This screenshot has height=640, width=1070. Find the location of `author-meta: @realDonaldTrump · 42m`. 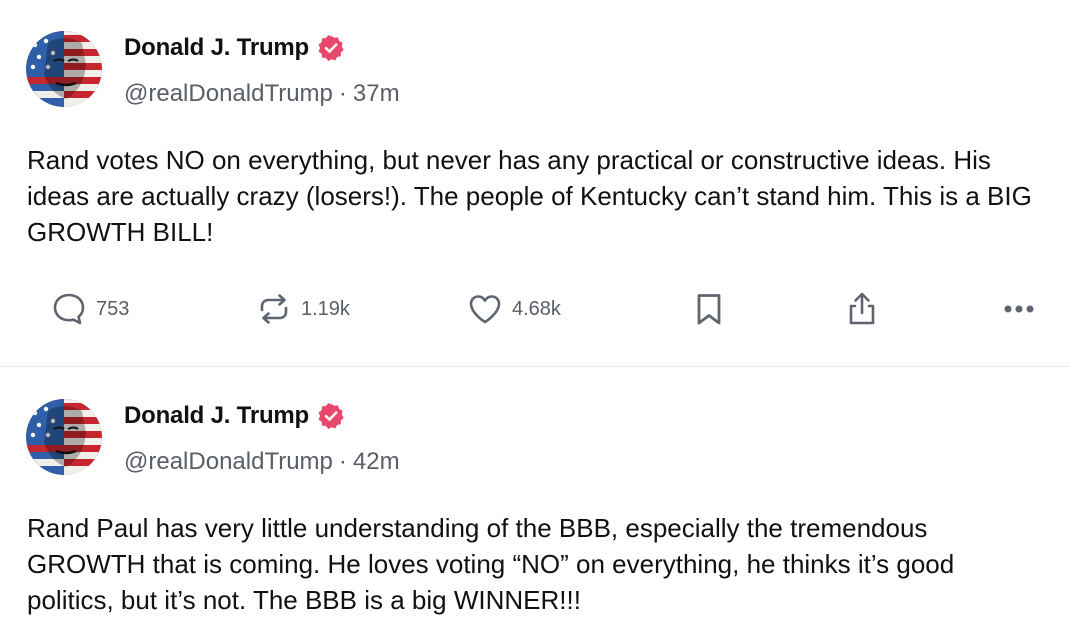

author-meta: @realDonaldTrump · 42m is located at coordinates (262, 462).